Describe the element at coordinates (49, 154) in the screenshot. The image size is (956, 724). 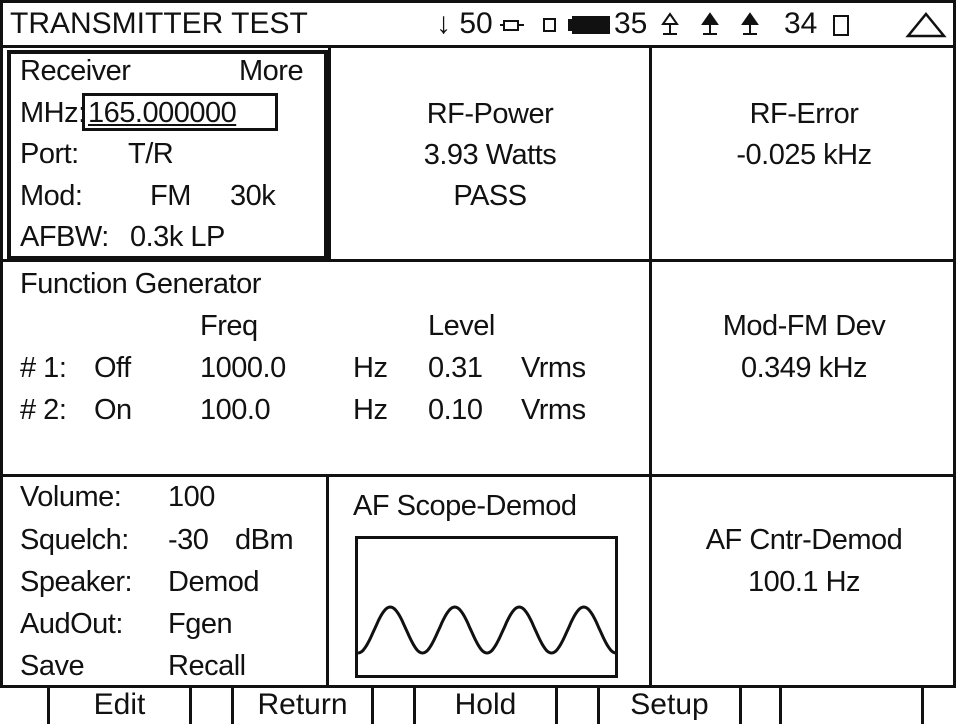
I see `port-label: Port:` at that location.